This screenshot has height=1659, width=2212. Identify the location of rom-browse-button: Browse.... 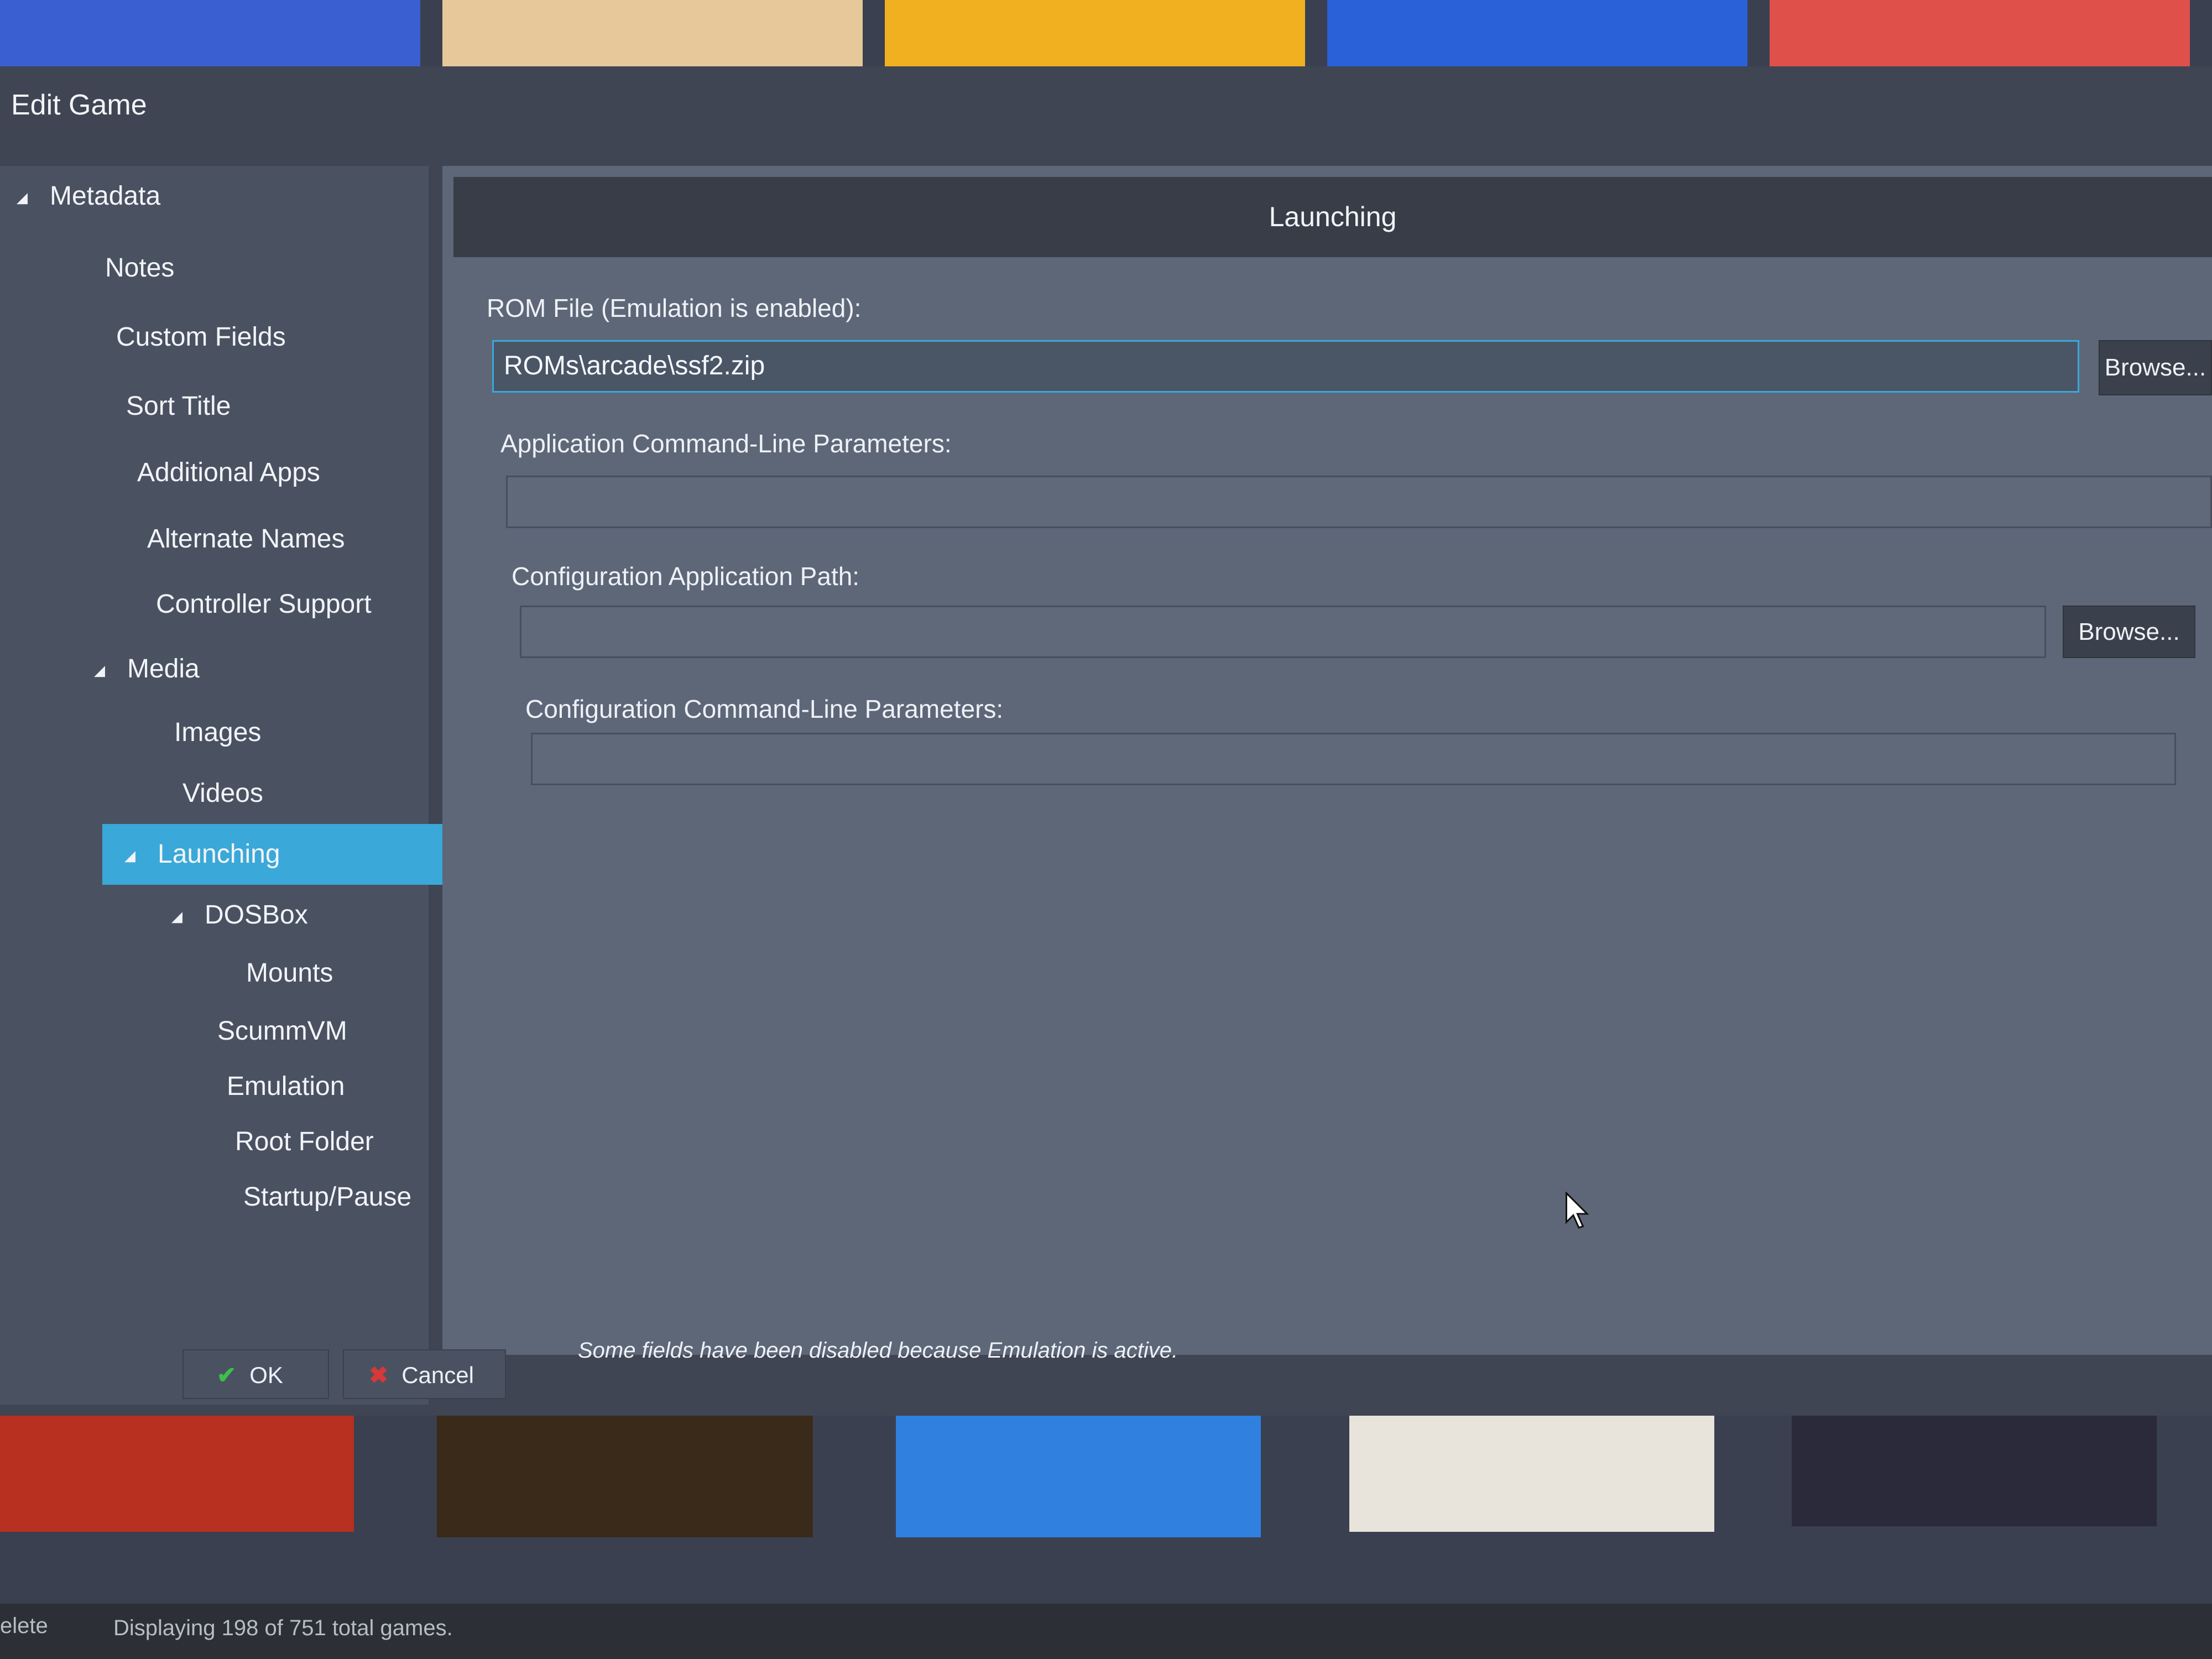
(2156, 368).